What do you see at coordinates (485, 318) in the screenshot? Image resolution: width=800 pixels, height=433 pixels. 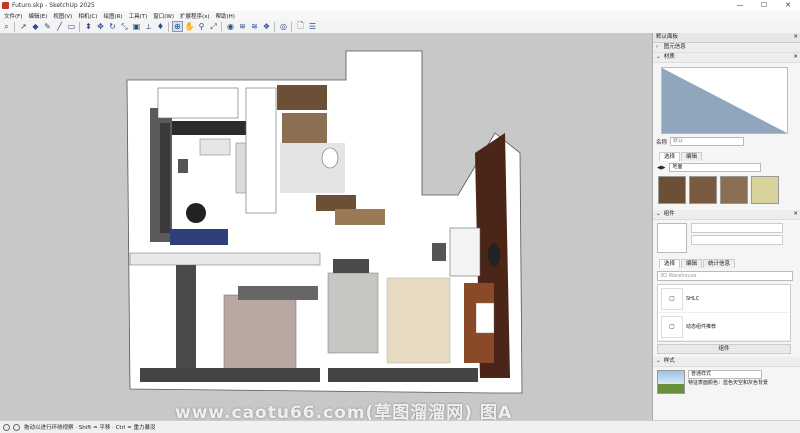 I see `desk-top` at bounding box center [485, 318].